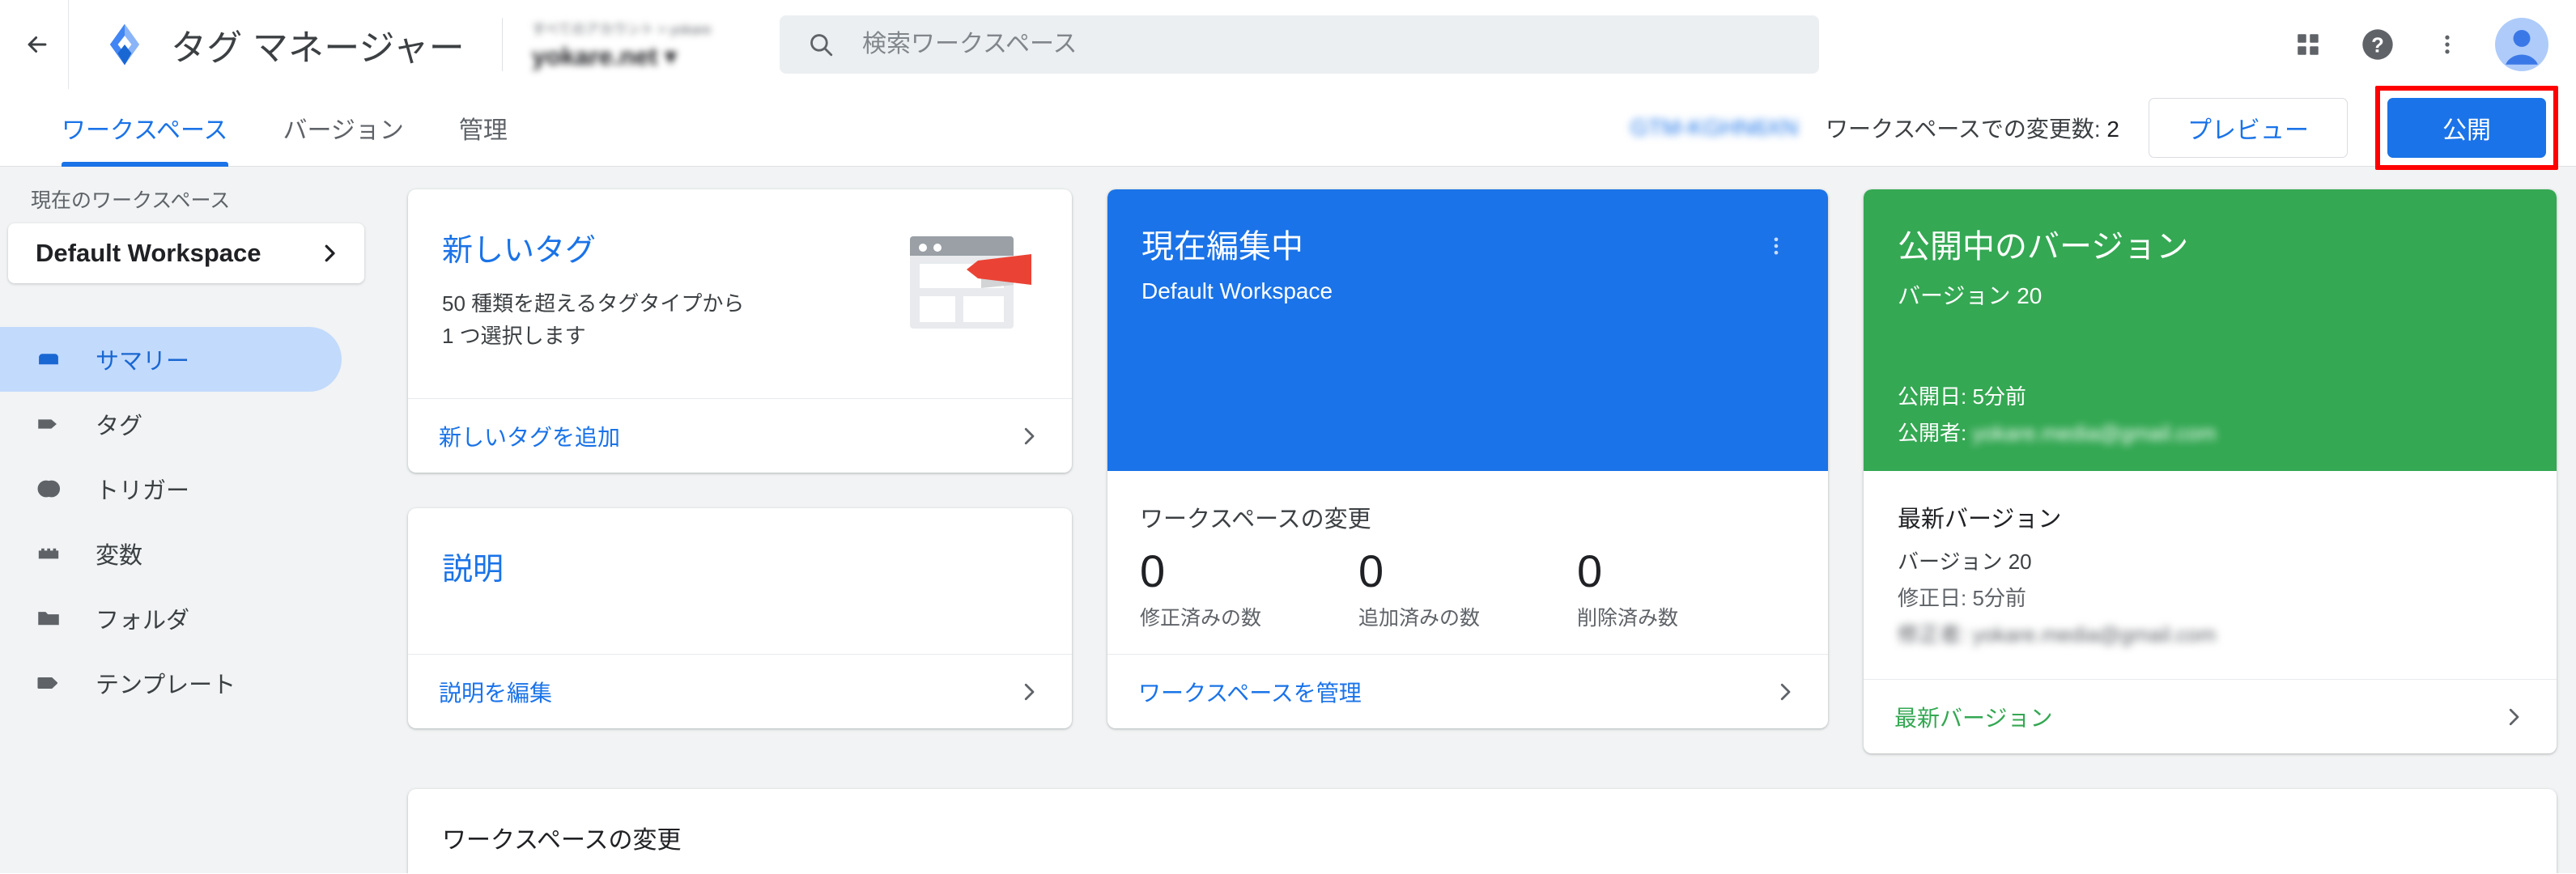 Image resolution: width=2576 pixels, height=874 pixels. I want to click on sidebar-item-variables: 変数, so click(171, 553).